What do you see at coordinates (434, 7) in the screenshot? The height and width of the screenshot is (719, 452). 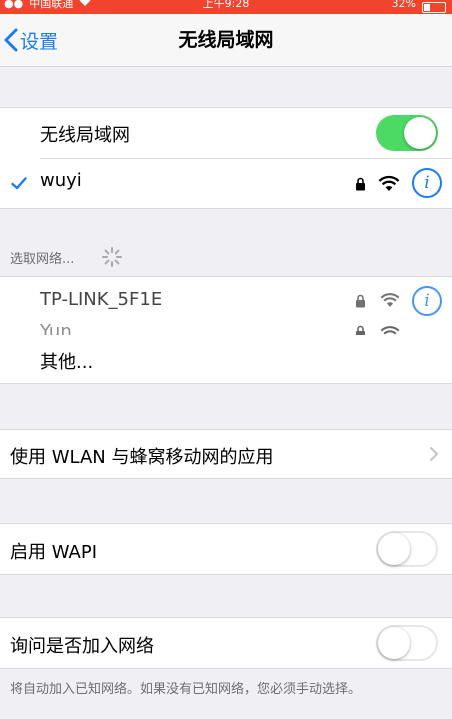 I see `battery-icon` at bounding box center [434, 7].